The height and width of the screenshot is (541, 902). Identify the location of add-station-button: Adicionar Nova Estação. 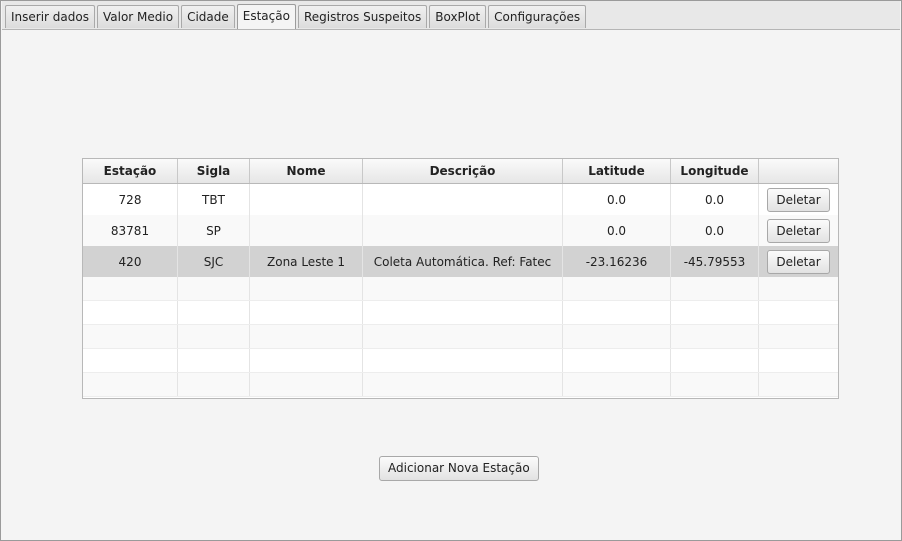
(459, 468).